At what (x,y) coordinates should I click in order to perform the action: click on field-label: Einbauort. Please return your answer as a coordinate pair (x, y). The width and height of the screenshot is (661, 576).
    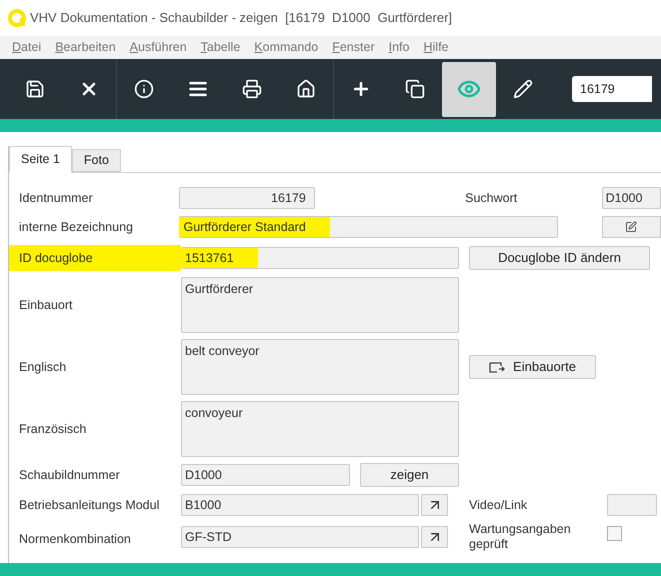
    Looking at the image, I should click on (46, 305).